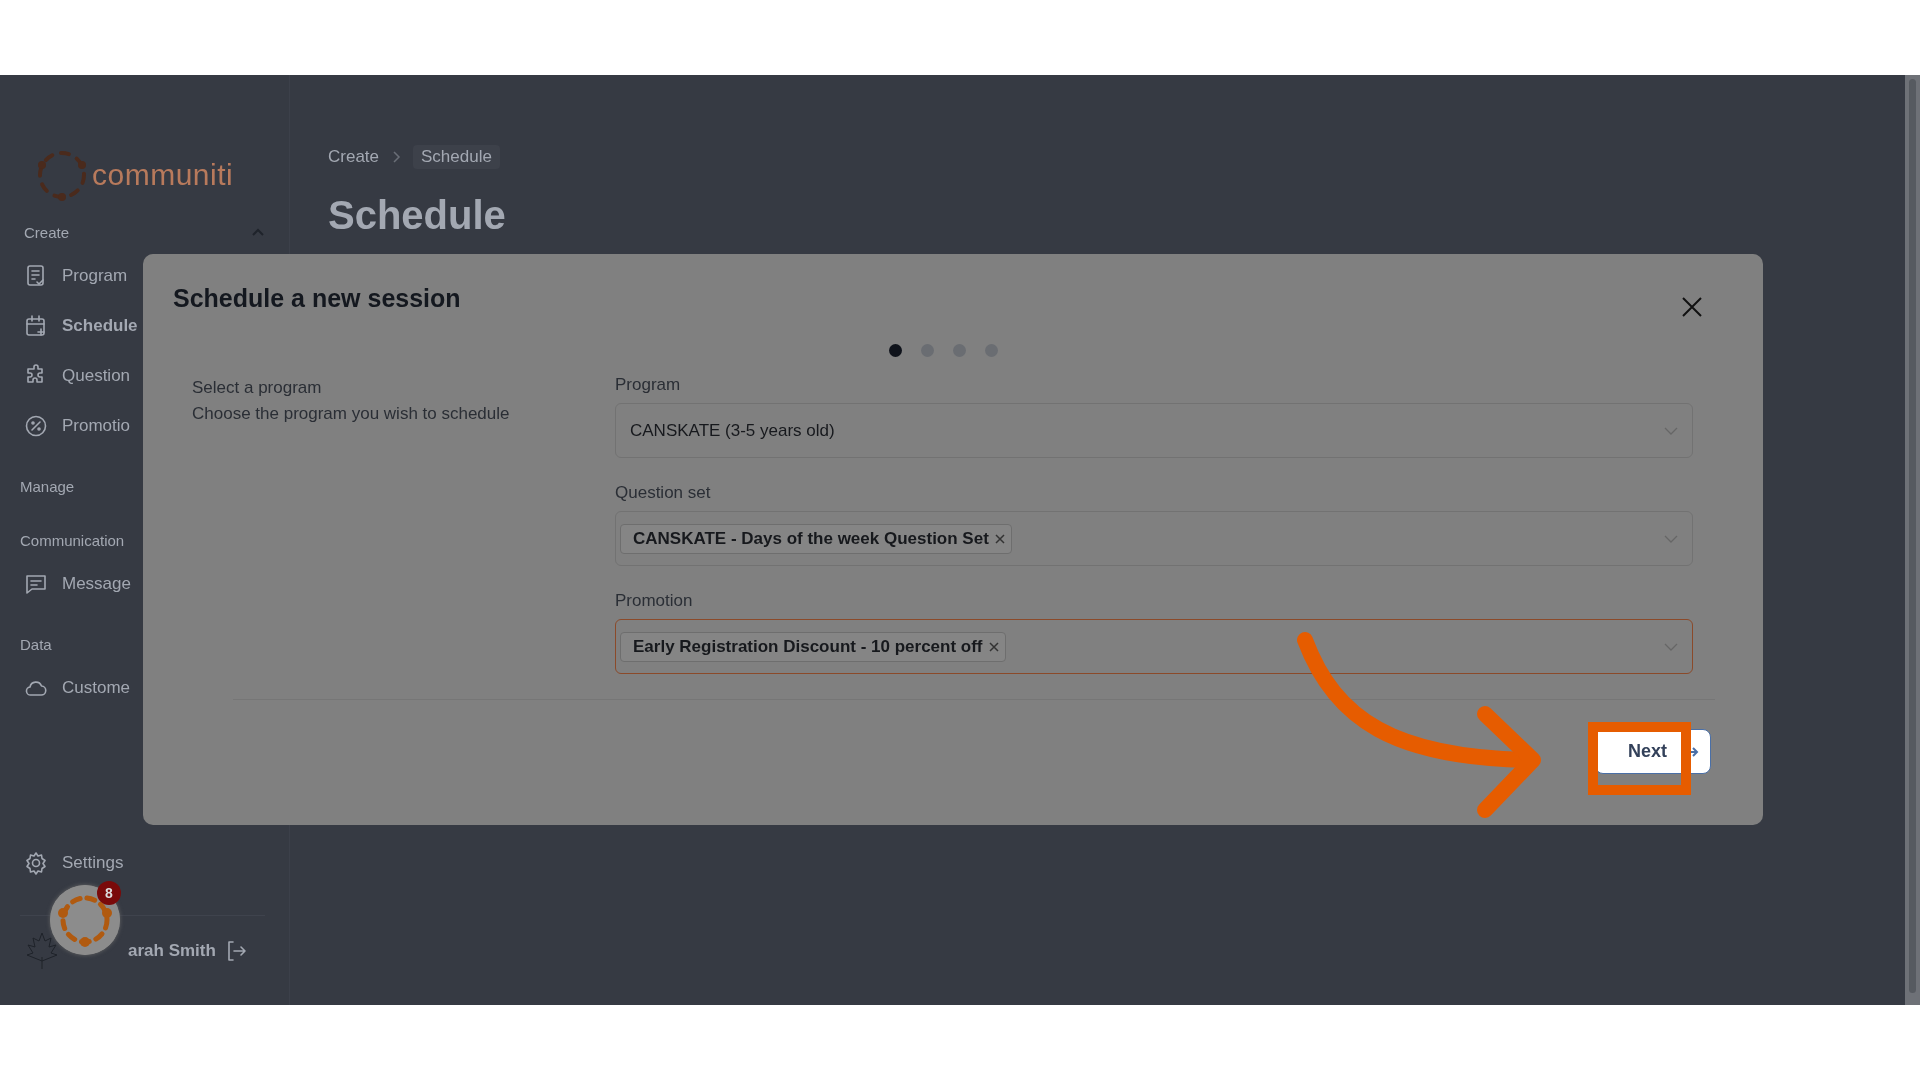 This screenshot has width=1920, height=1080. Describe the element at coordinates (36, 863) in the screenshot. I see `settings-icon` at that location.